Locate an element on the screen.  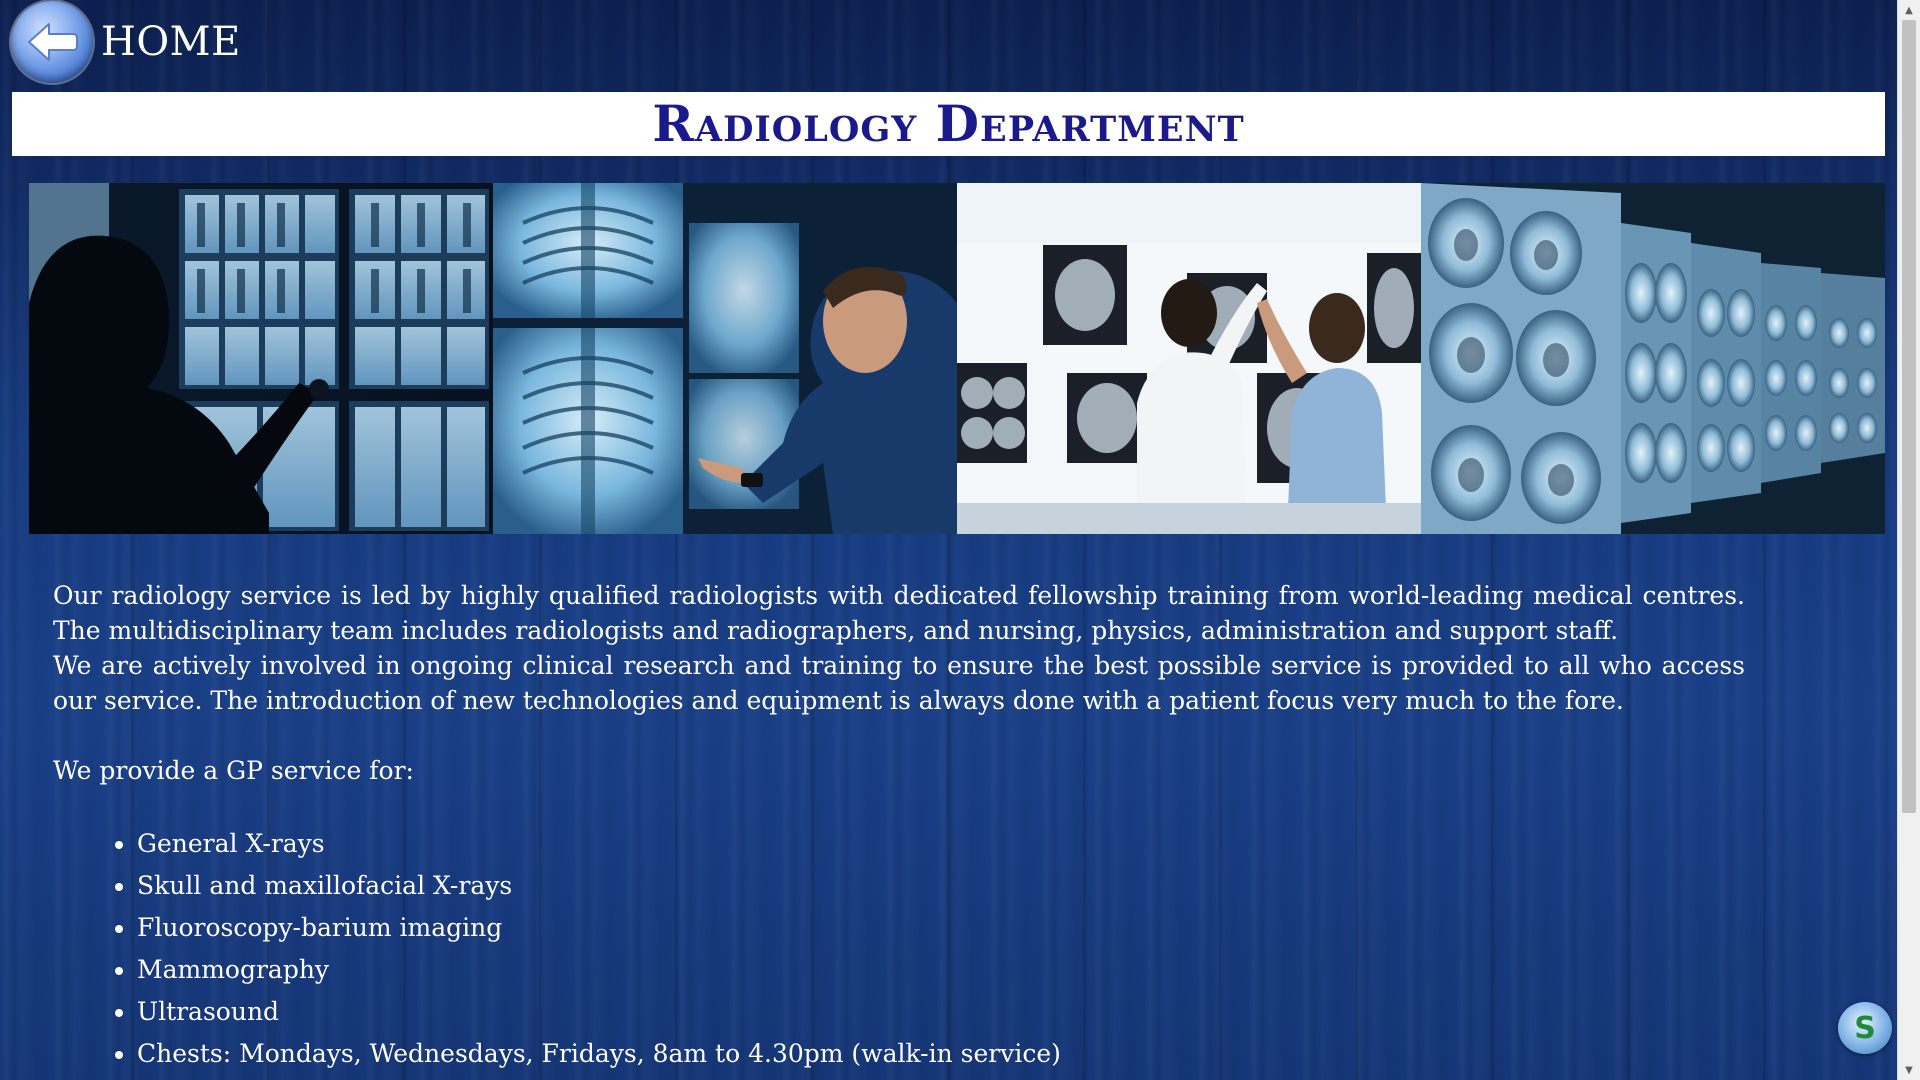
home-label: HOME is located at coordinates (171, 42).